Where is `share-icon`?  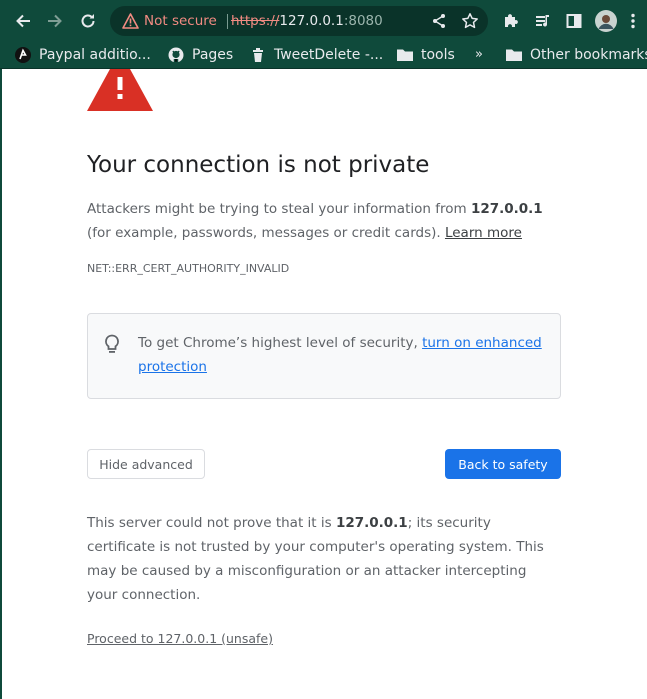 share-icon is located at coordinates (439, 21).